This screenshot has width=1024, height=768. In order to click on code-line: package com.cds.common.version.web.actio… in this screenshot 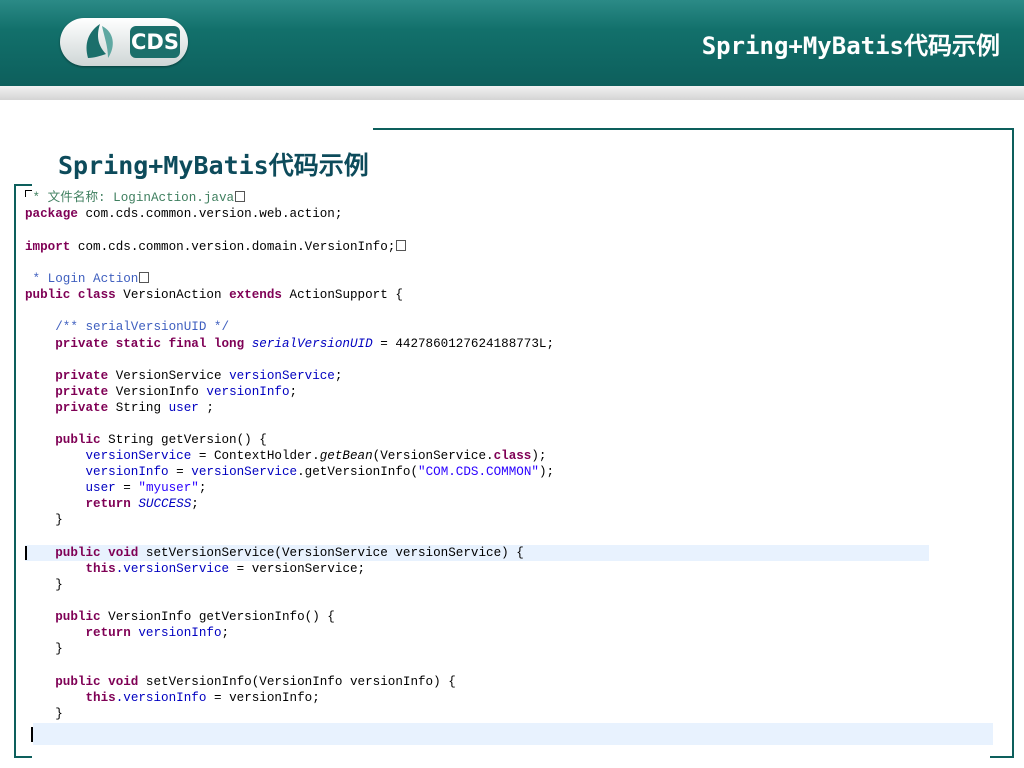, I will do `click(184, 214)`.